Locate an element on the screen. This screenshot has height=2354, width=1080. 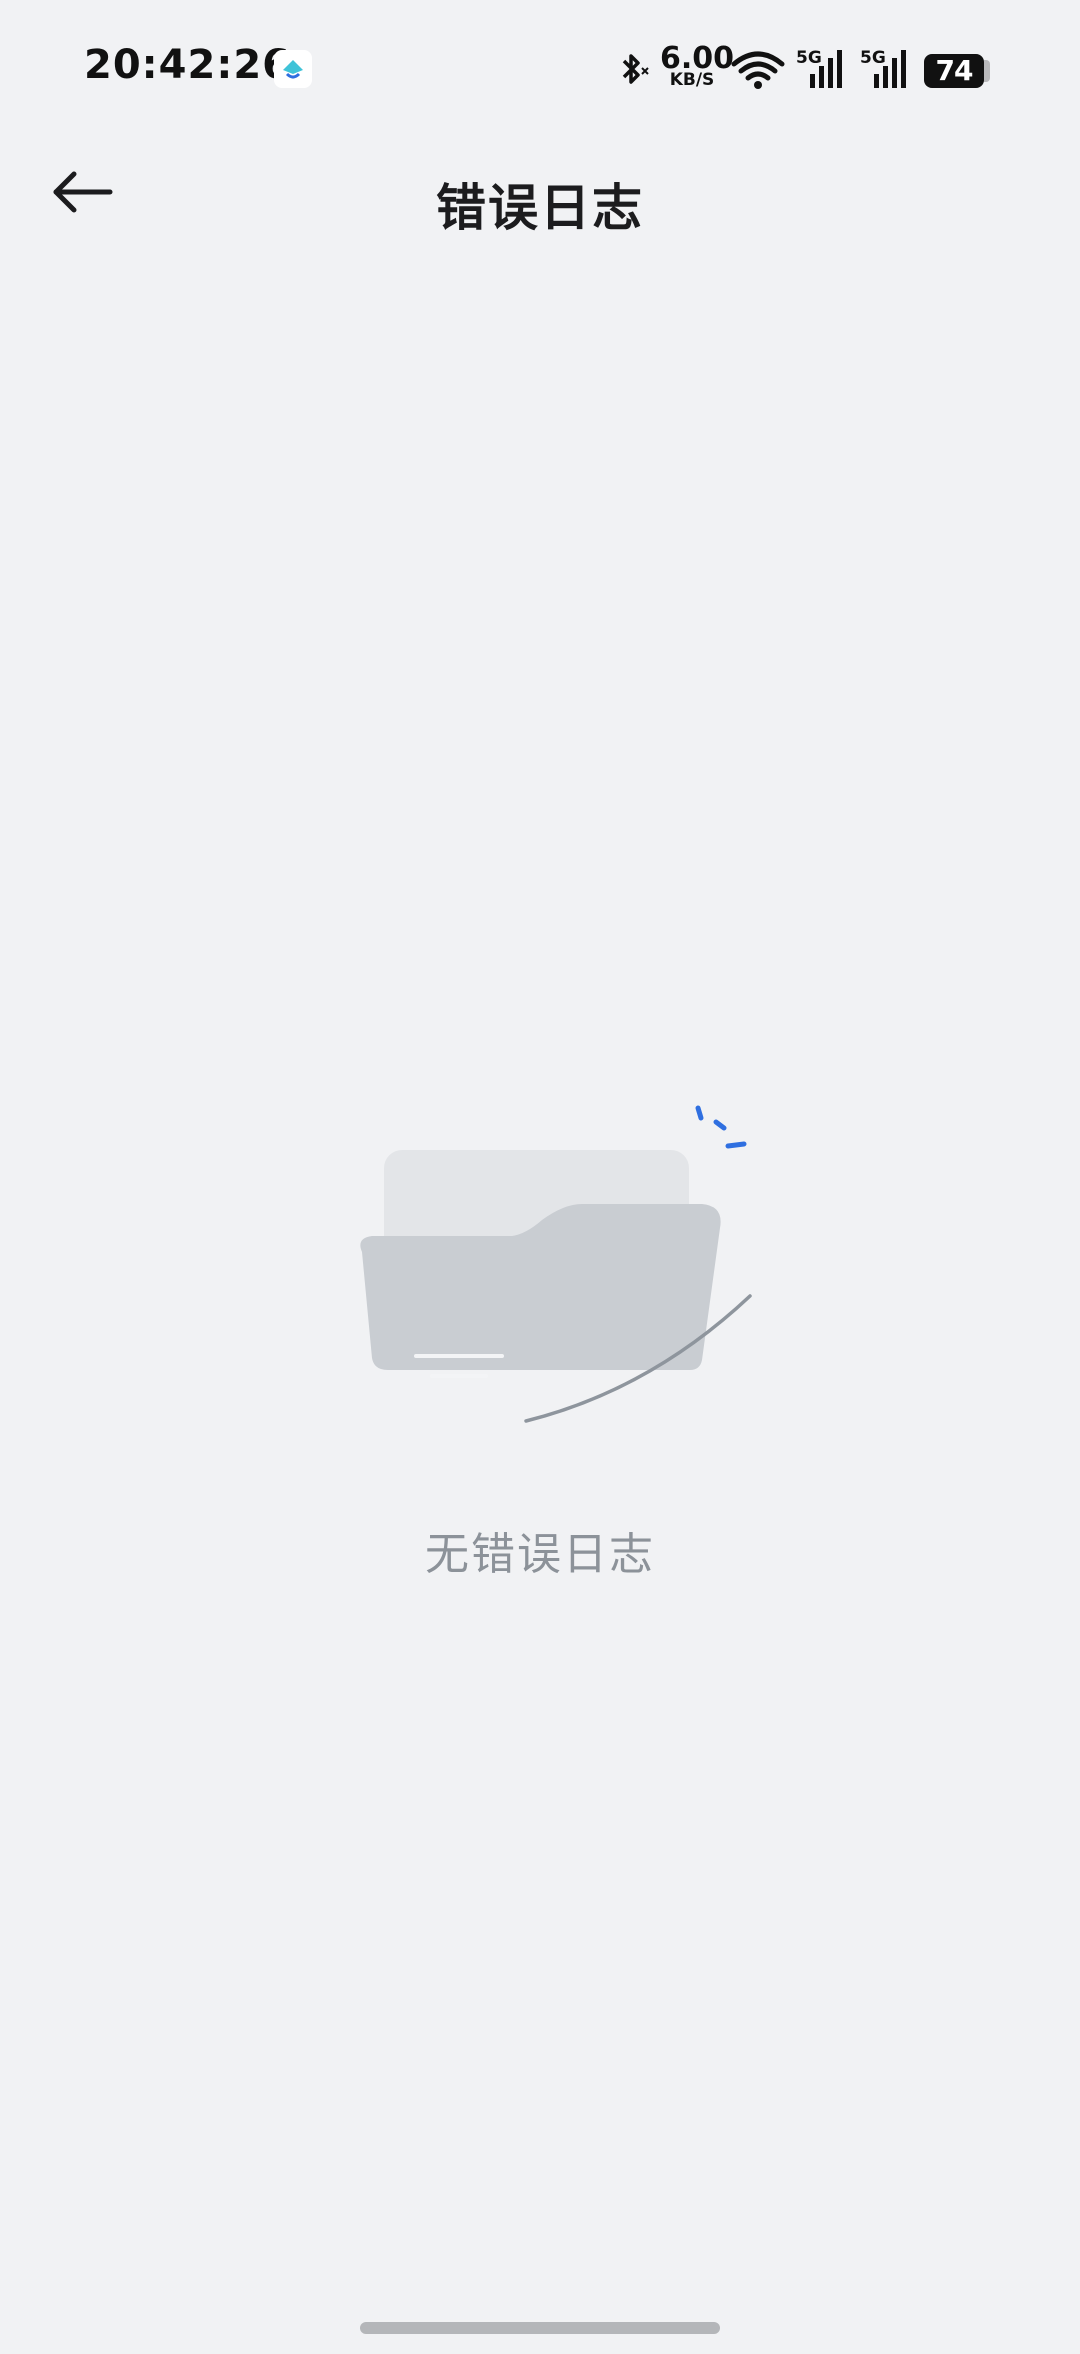
page-title: 错误日志 is located at coordinates (540, 208).